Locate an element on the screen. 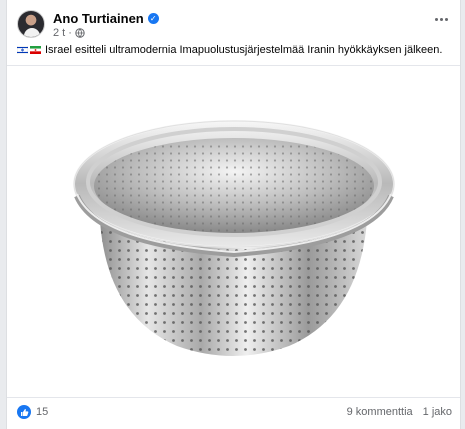  post-footer: 15 9 kommenttia 1 jako is located at coordinates (234, 412).